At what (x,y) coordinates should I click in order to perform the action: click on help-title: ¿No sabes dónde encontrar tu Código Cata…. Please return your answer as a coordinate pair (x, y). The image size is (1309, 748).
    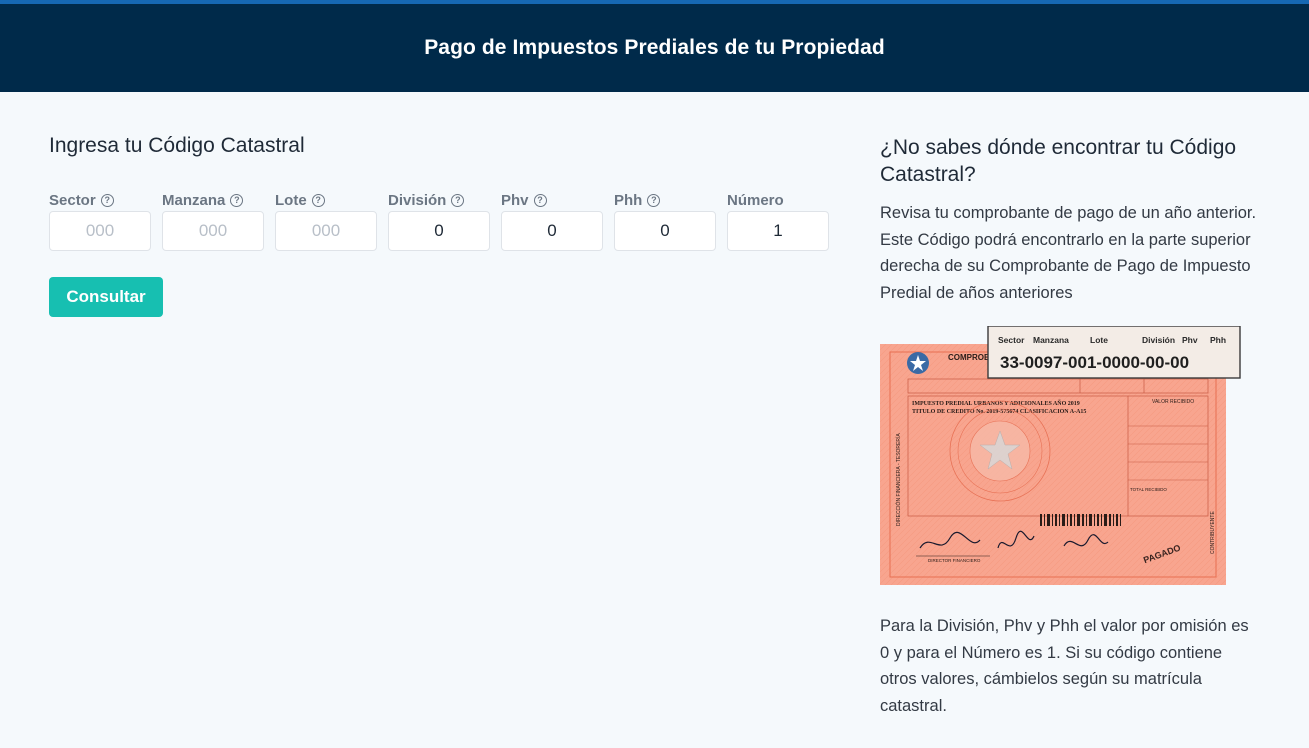
    Looking at the image, I should click on (1058, 161).